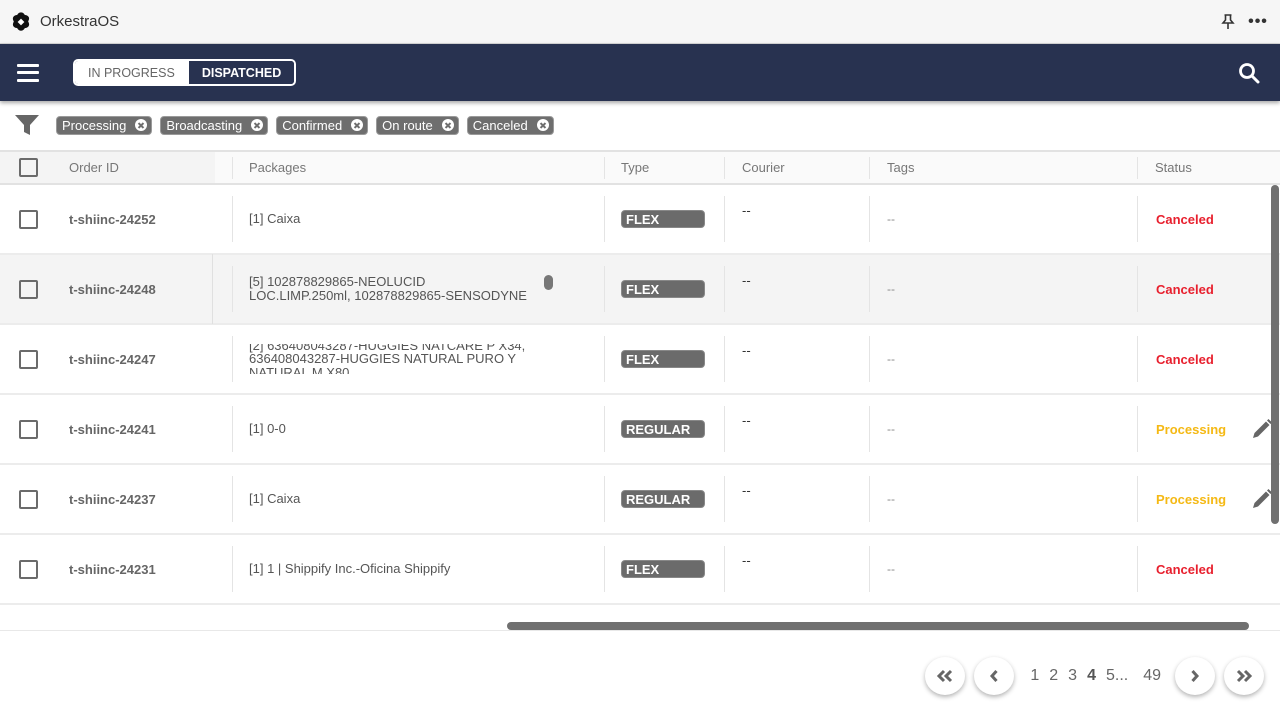 The image size is (1280, 720). I want to click on app-title: OrkestraOS, so click(80, 21).